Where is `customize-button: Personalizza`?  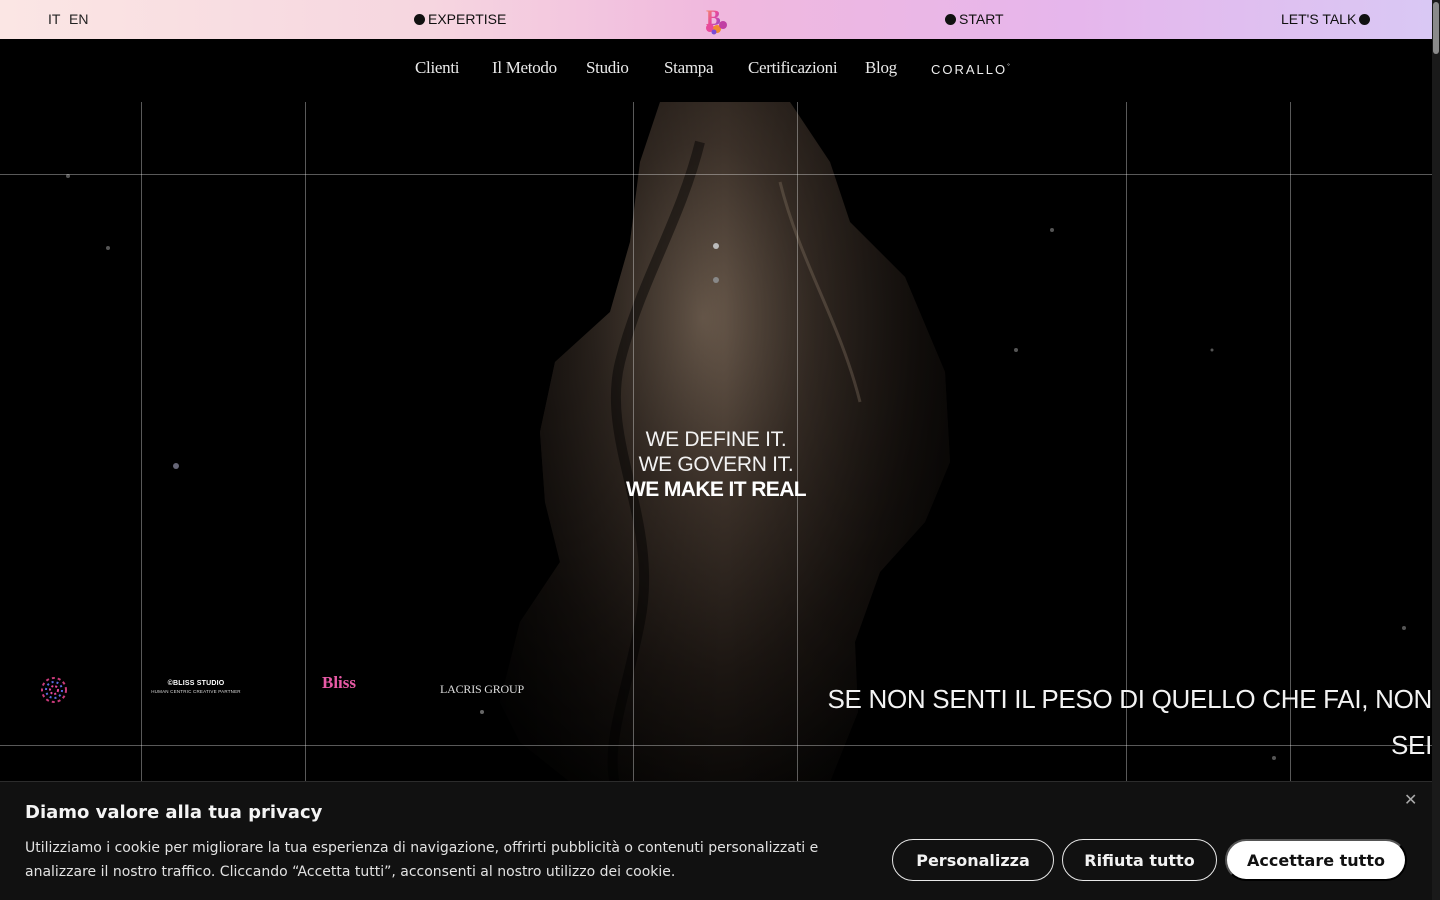 customize-button: Personalizza is located at coordinates (973, 860).